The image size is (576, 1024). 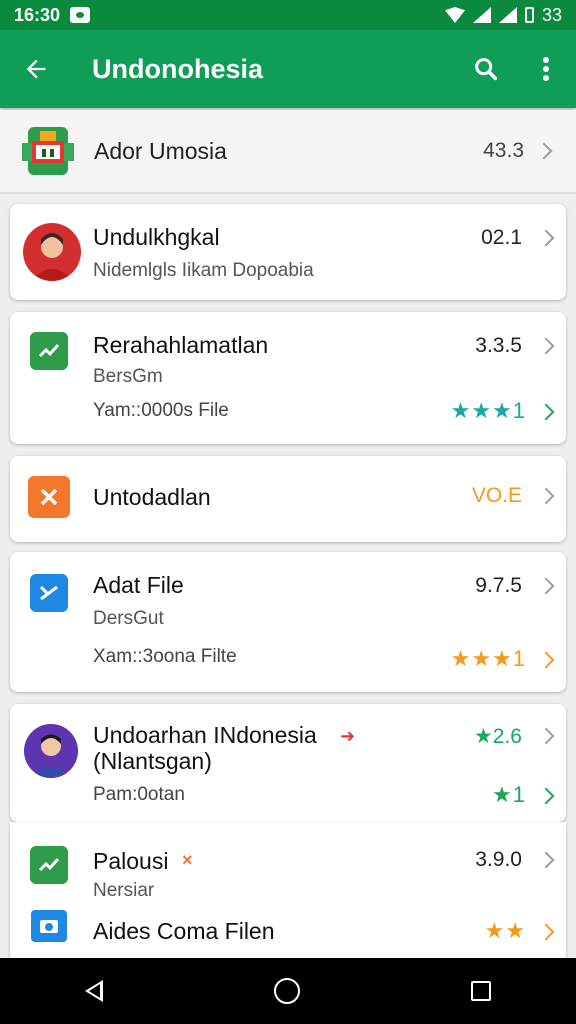 What do you see at coordinates (181, 345) in the screenshot?
I see `item-title: Rerahahlamatlan` at bounding box center [181, 345].